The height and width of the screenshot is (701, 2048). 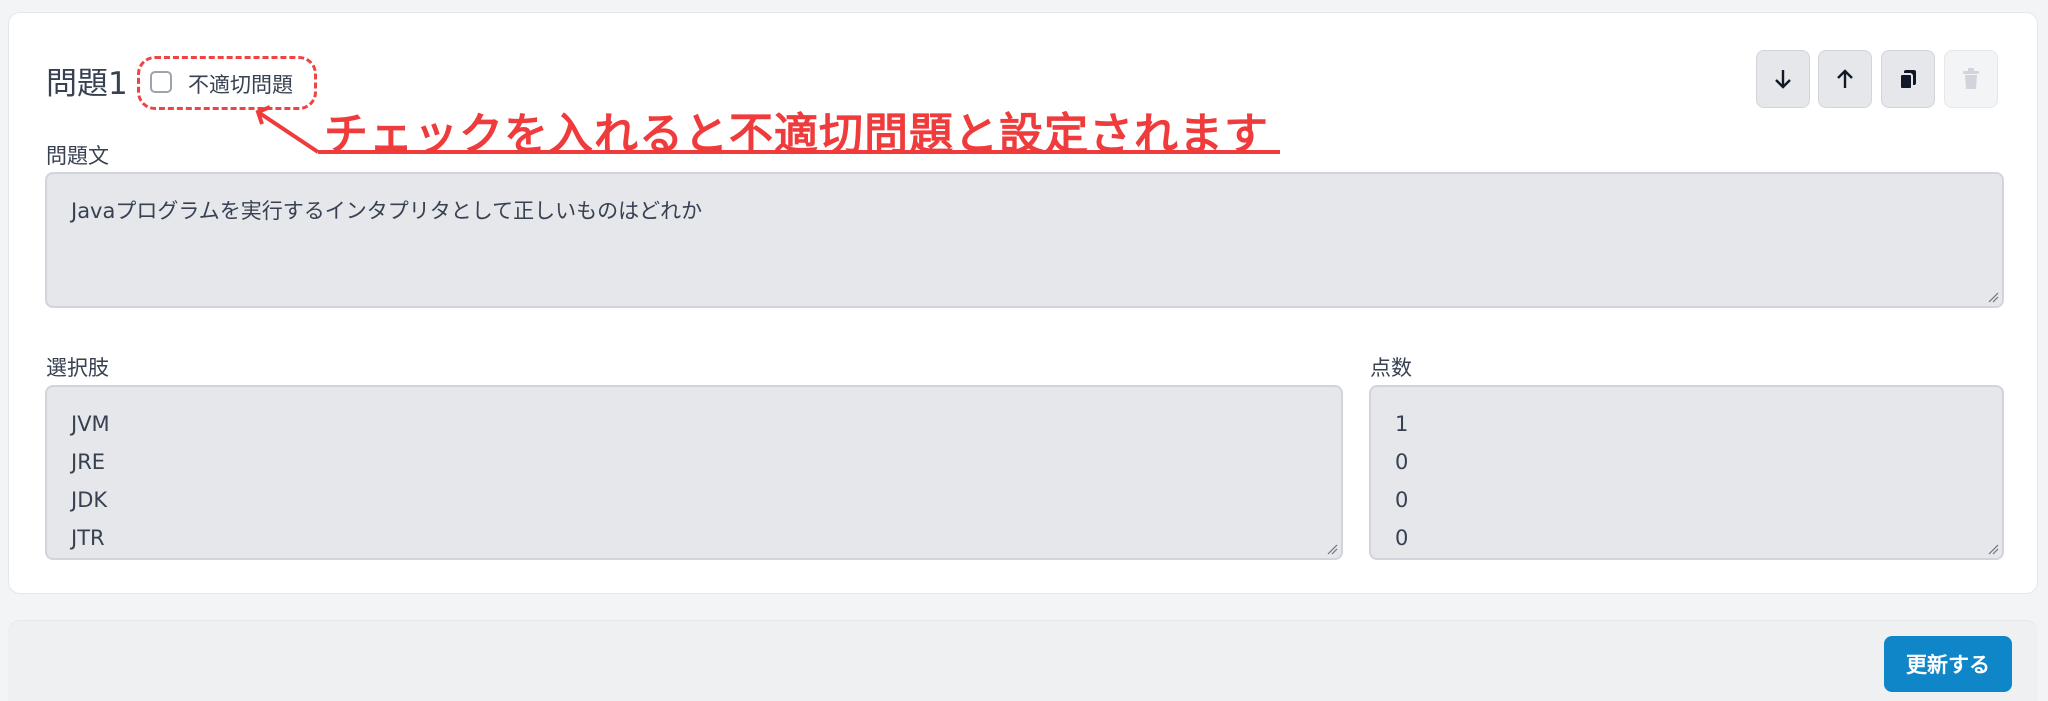 What do you see at coordinates (77, 156) in the screenshot?
I see `question-text-label: 問題文` at bounding box center [77, 156].